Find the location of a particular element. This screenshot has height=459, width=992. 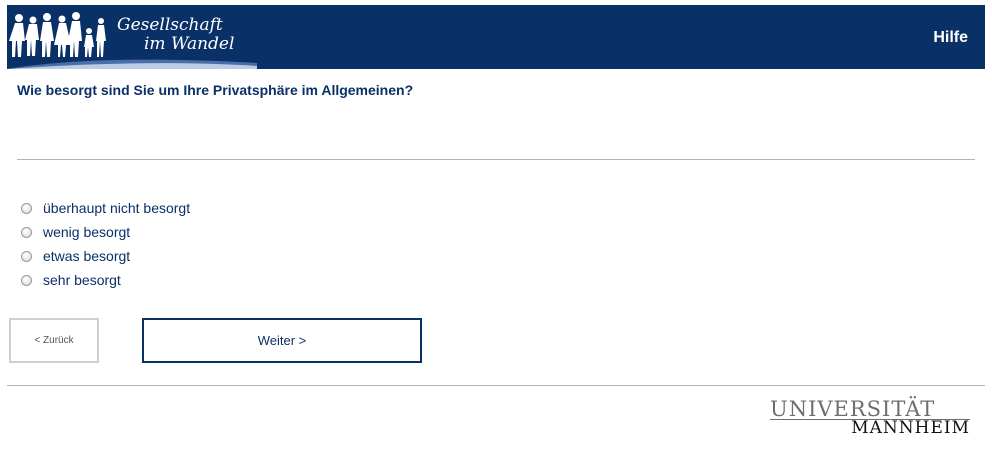

gesellschaft-im-wandel-logo: Gesellschaft im Wandel is located at coordinates (132, 37).